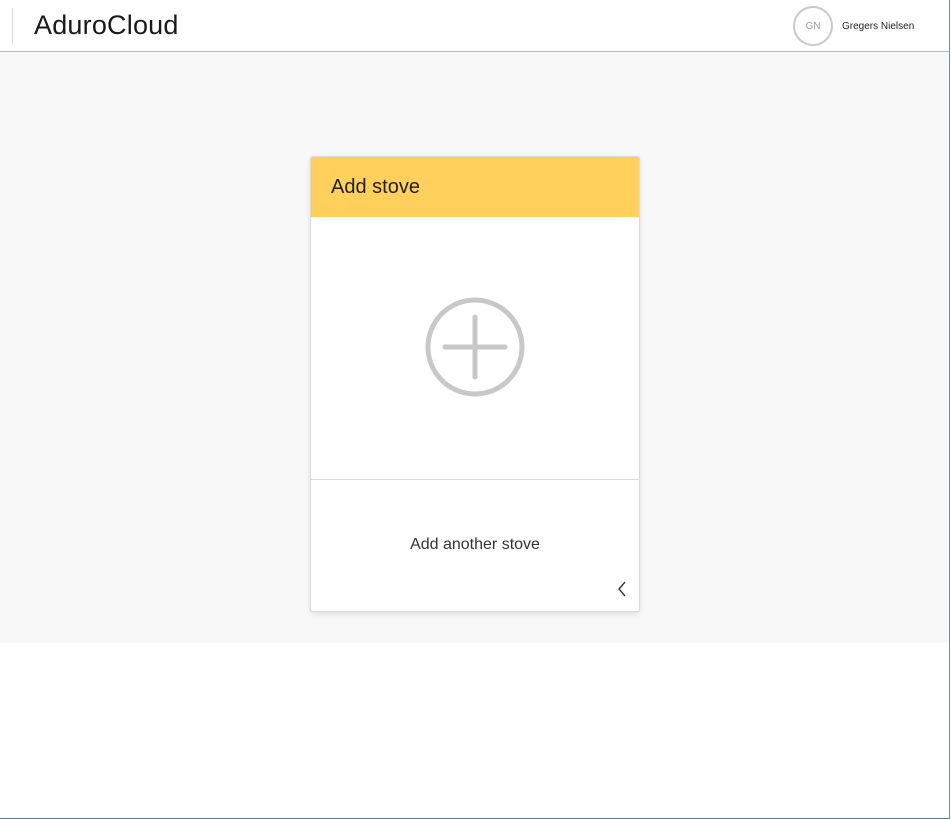 Image resolution: width=951 pixels, height=819 pixels. I want to click on add-another-stove-label: Add another stove, so click(475, 544).